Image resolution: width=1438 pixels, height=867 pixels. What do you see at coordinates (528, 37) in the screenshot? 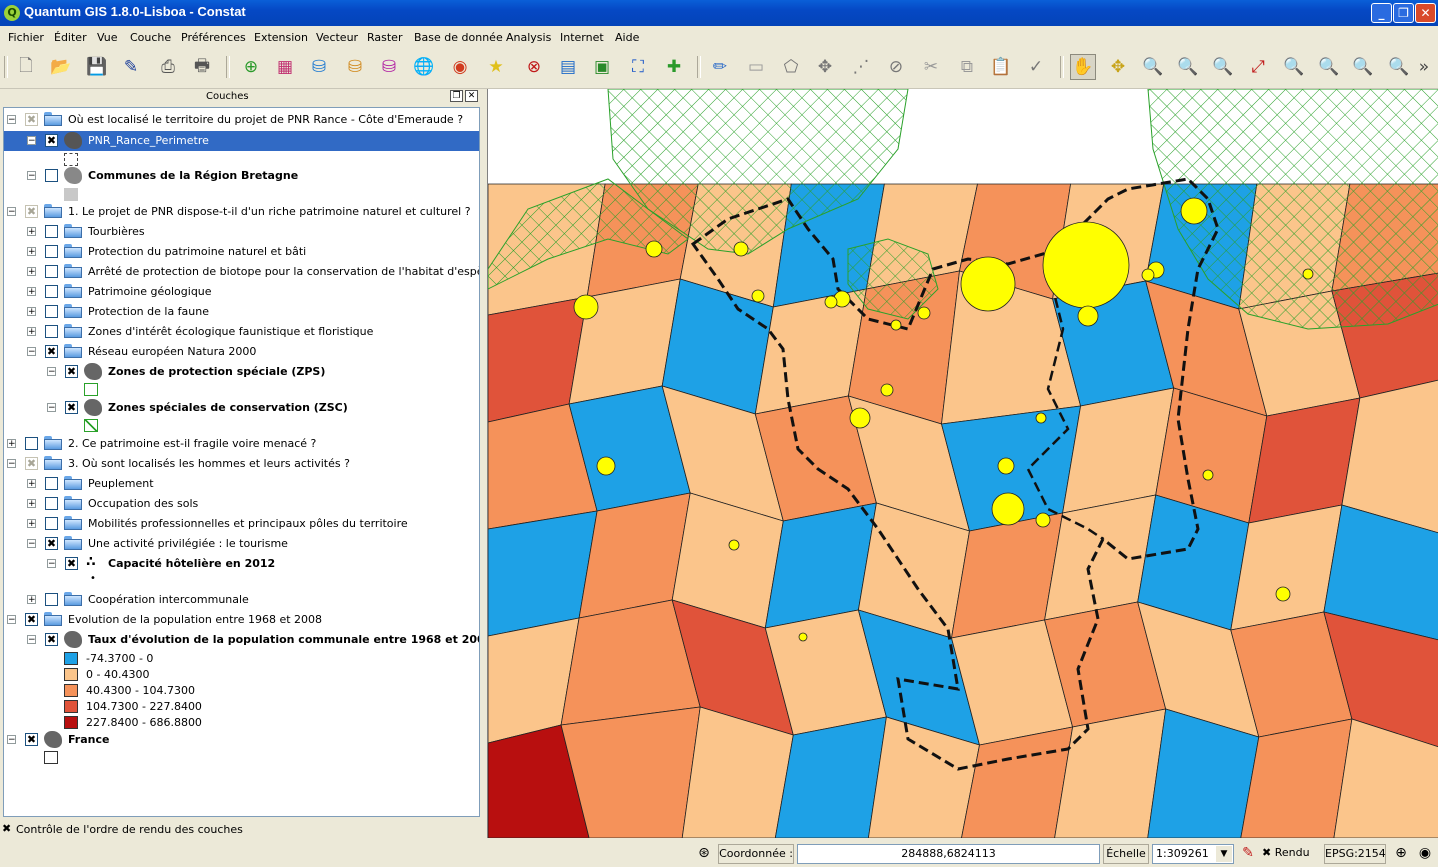
I see `menu-analysis: Analysis` at bounding box center [528, 37].